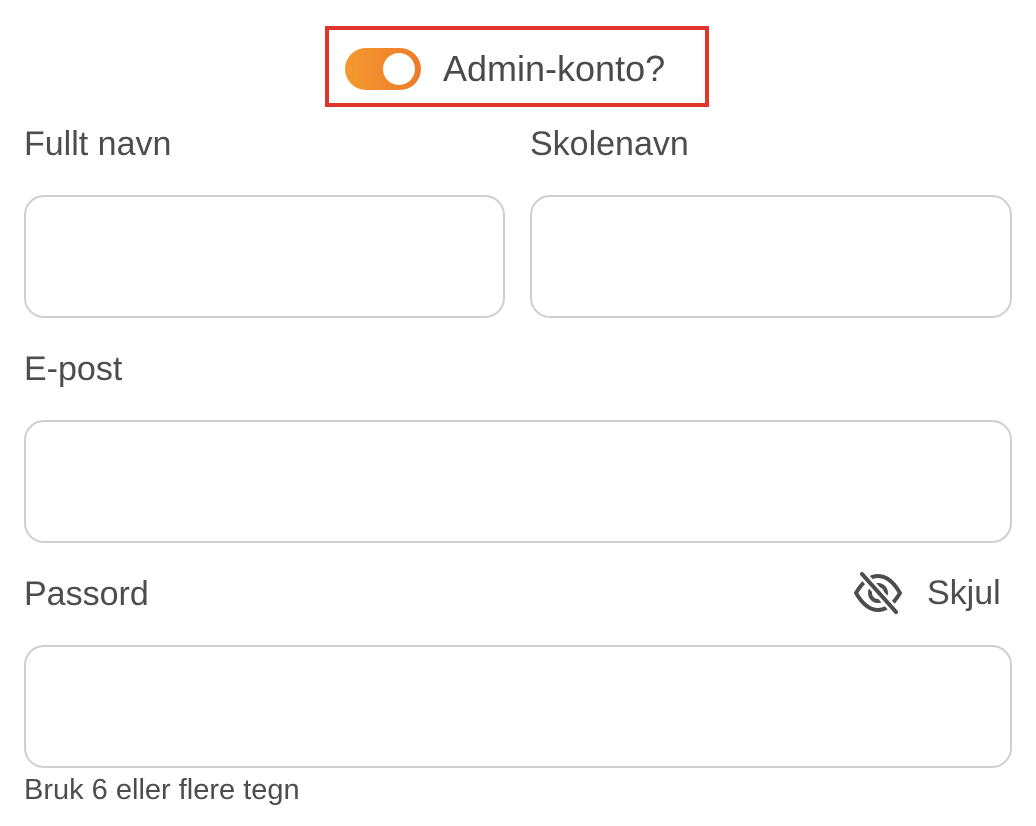 The width and height of the screenshot is (1036, 826). What do you see at coordinates (399, 69) in the screenshot?
I see `toggle-knob` at bounding box center [399, 69].